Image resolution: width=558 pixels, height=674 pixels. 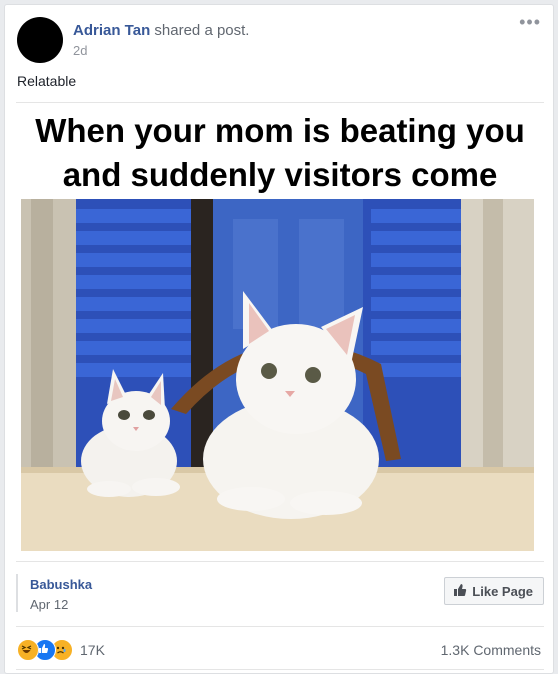 What do you see at coordinates (530, 22) in the screenshot?
I see `more-options-icon: •••` at bounding box center [530, 22].